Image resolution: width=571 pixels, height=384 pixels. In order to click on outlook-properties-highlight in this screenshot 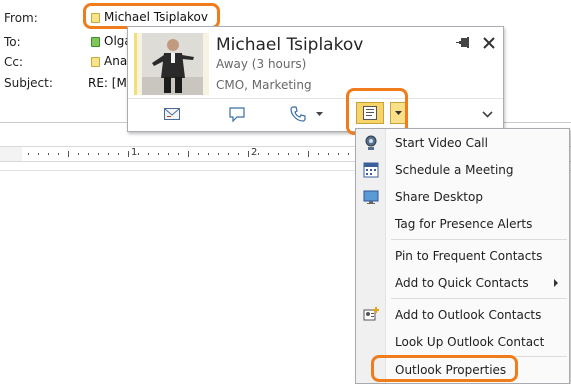, I will do `click(444, 368)`.